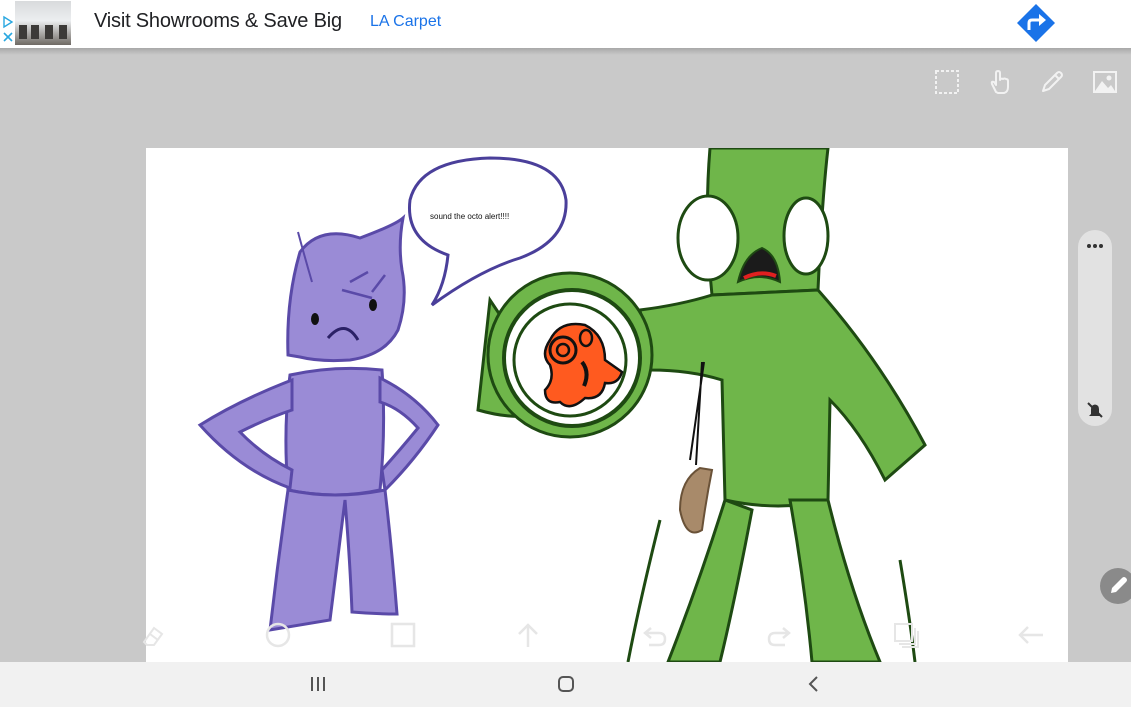 This screenshot has height=707, width=1131. I want to click on home-icon, so click(566, 684).